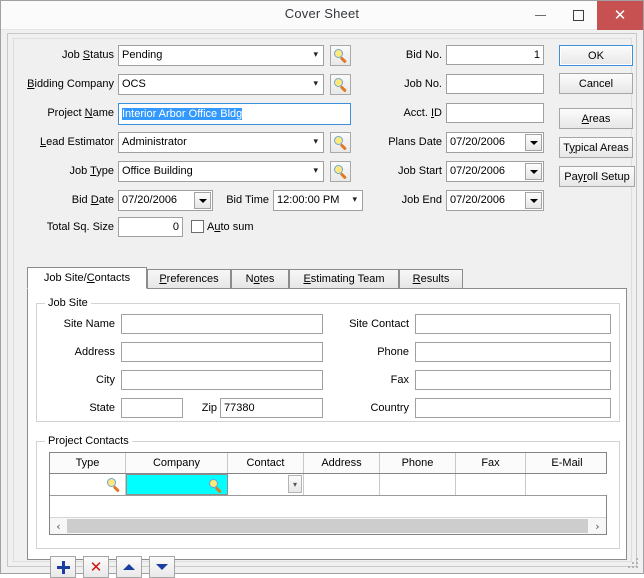  I want to click on bid-time-combo: 12:00:00 PM ▾, so click(318, 200).